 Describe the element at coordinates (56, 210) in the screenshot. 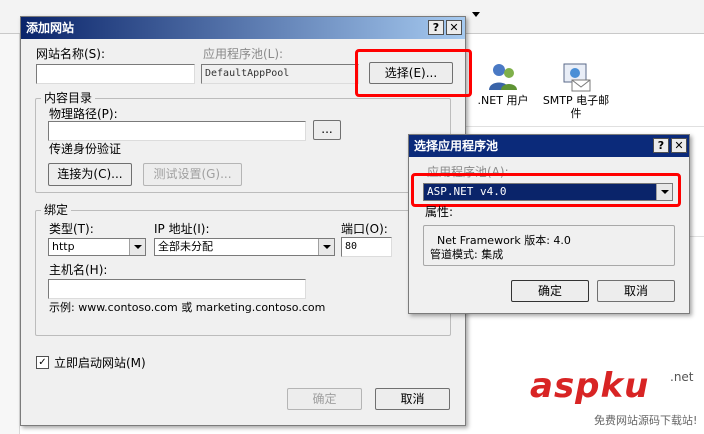

I see `binding-title: 绑定` at that location.